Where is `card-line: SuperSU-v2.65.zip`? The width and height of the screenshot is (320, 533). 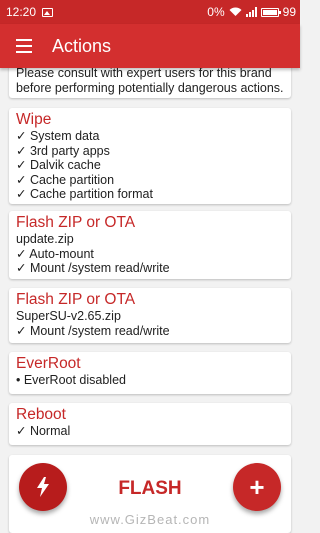 card-line: SuperSU-v2.65.zip is located at coordinates (68, 316).